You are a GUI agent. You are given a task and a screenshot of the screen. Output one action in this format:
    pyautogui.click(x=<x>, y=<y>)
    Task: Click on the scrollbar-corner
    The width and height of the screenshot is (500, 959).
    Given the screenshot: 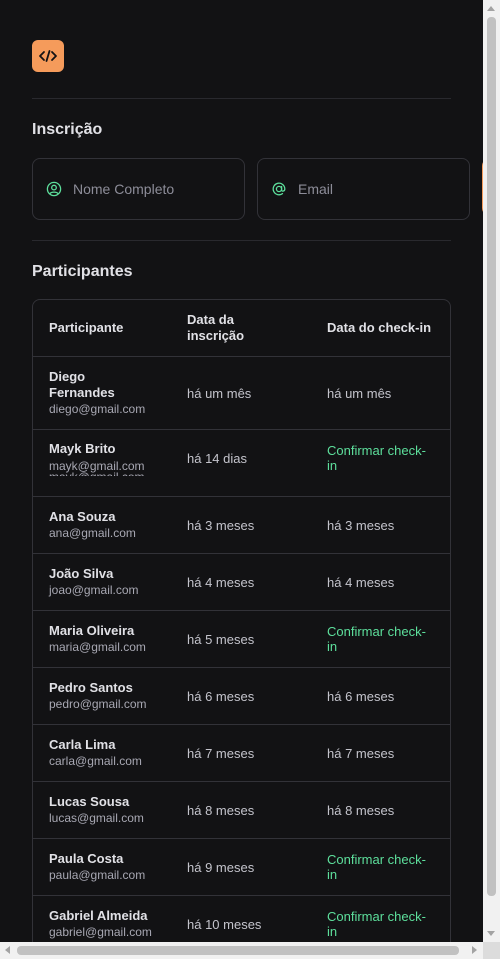 What is the action you would take?
    pyautogui.click(x=491, y=950)
    